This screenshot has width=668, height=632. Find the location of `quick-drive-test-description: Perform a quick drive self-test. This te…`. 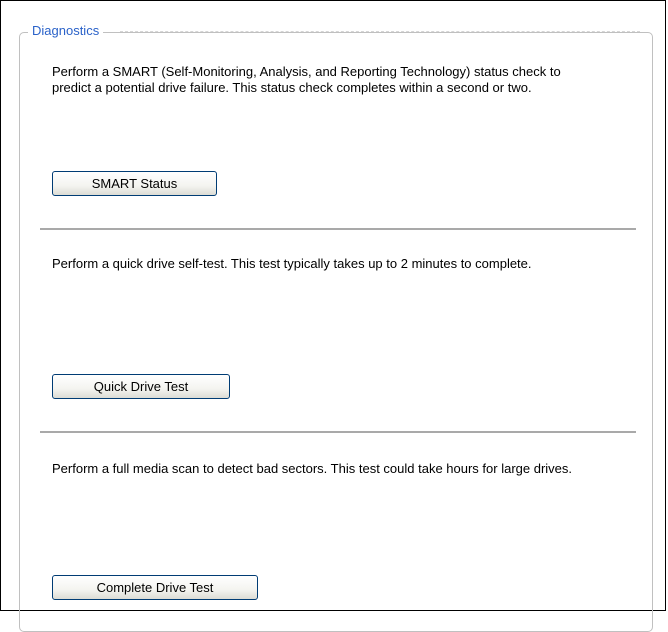

quick-drive-test-description: Perform a quick drive self-test. This te… is located at coordinates (292, 263).